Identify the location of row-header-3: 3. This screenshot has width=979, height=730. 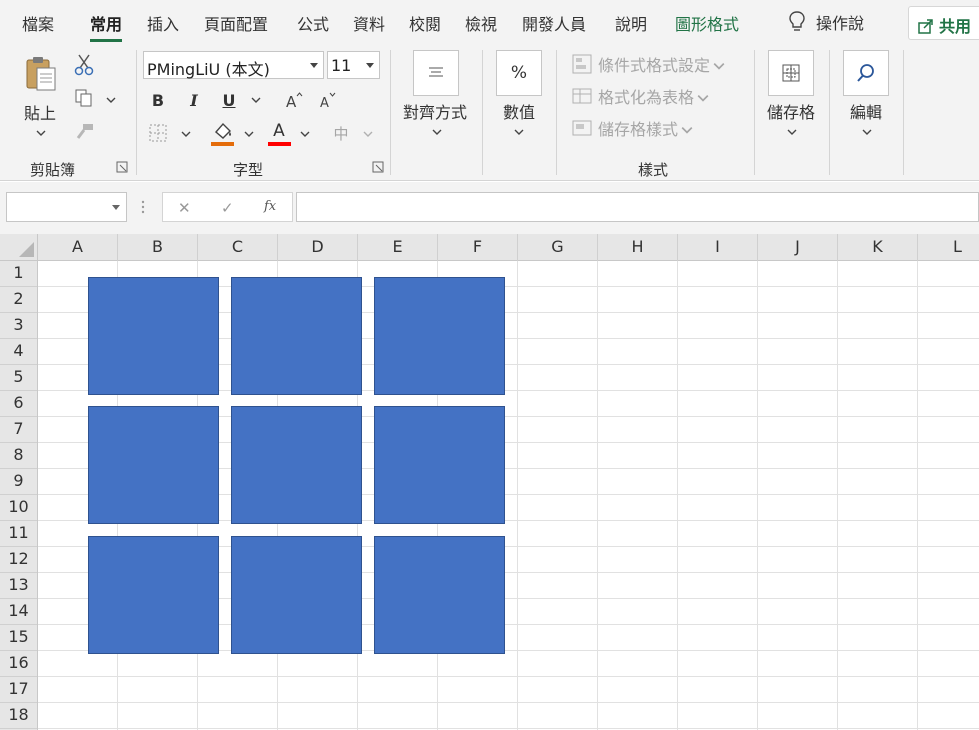
(18, 326).